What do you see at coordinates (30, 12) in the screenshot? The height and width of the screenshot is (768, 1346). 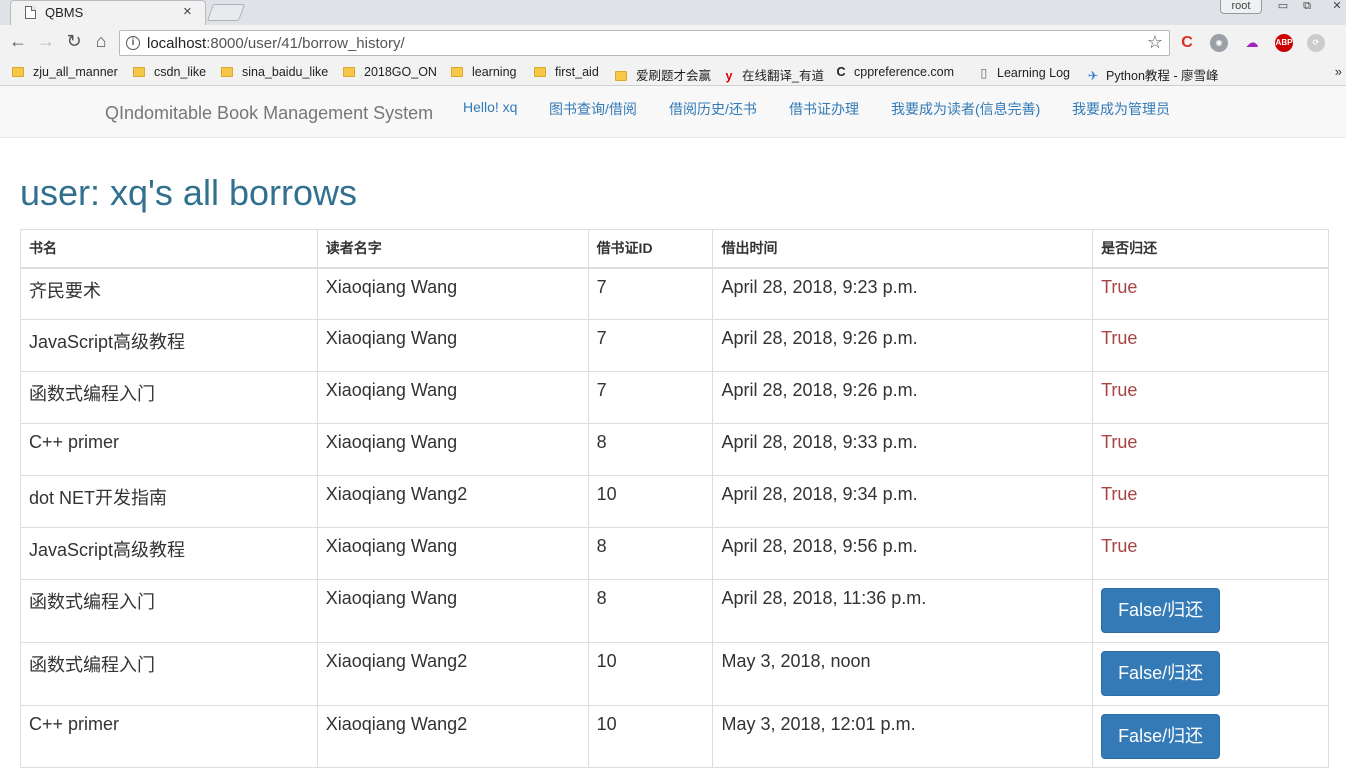 I see `page-icon` at bounding box center [30, 12].